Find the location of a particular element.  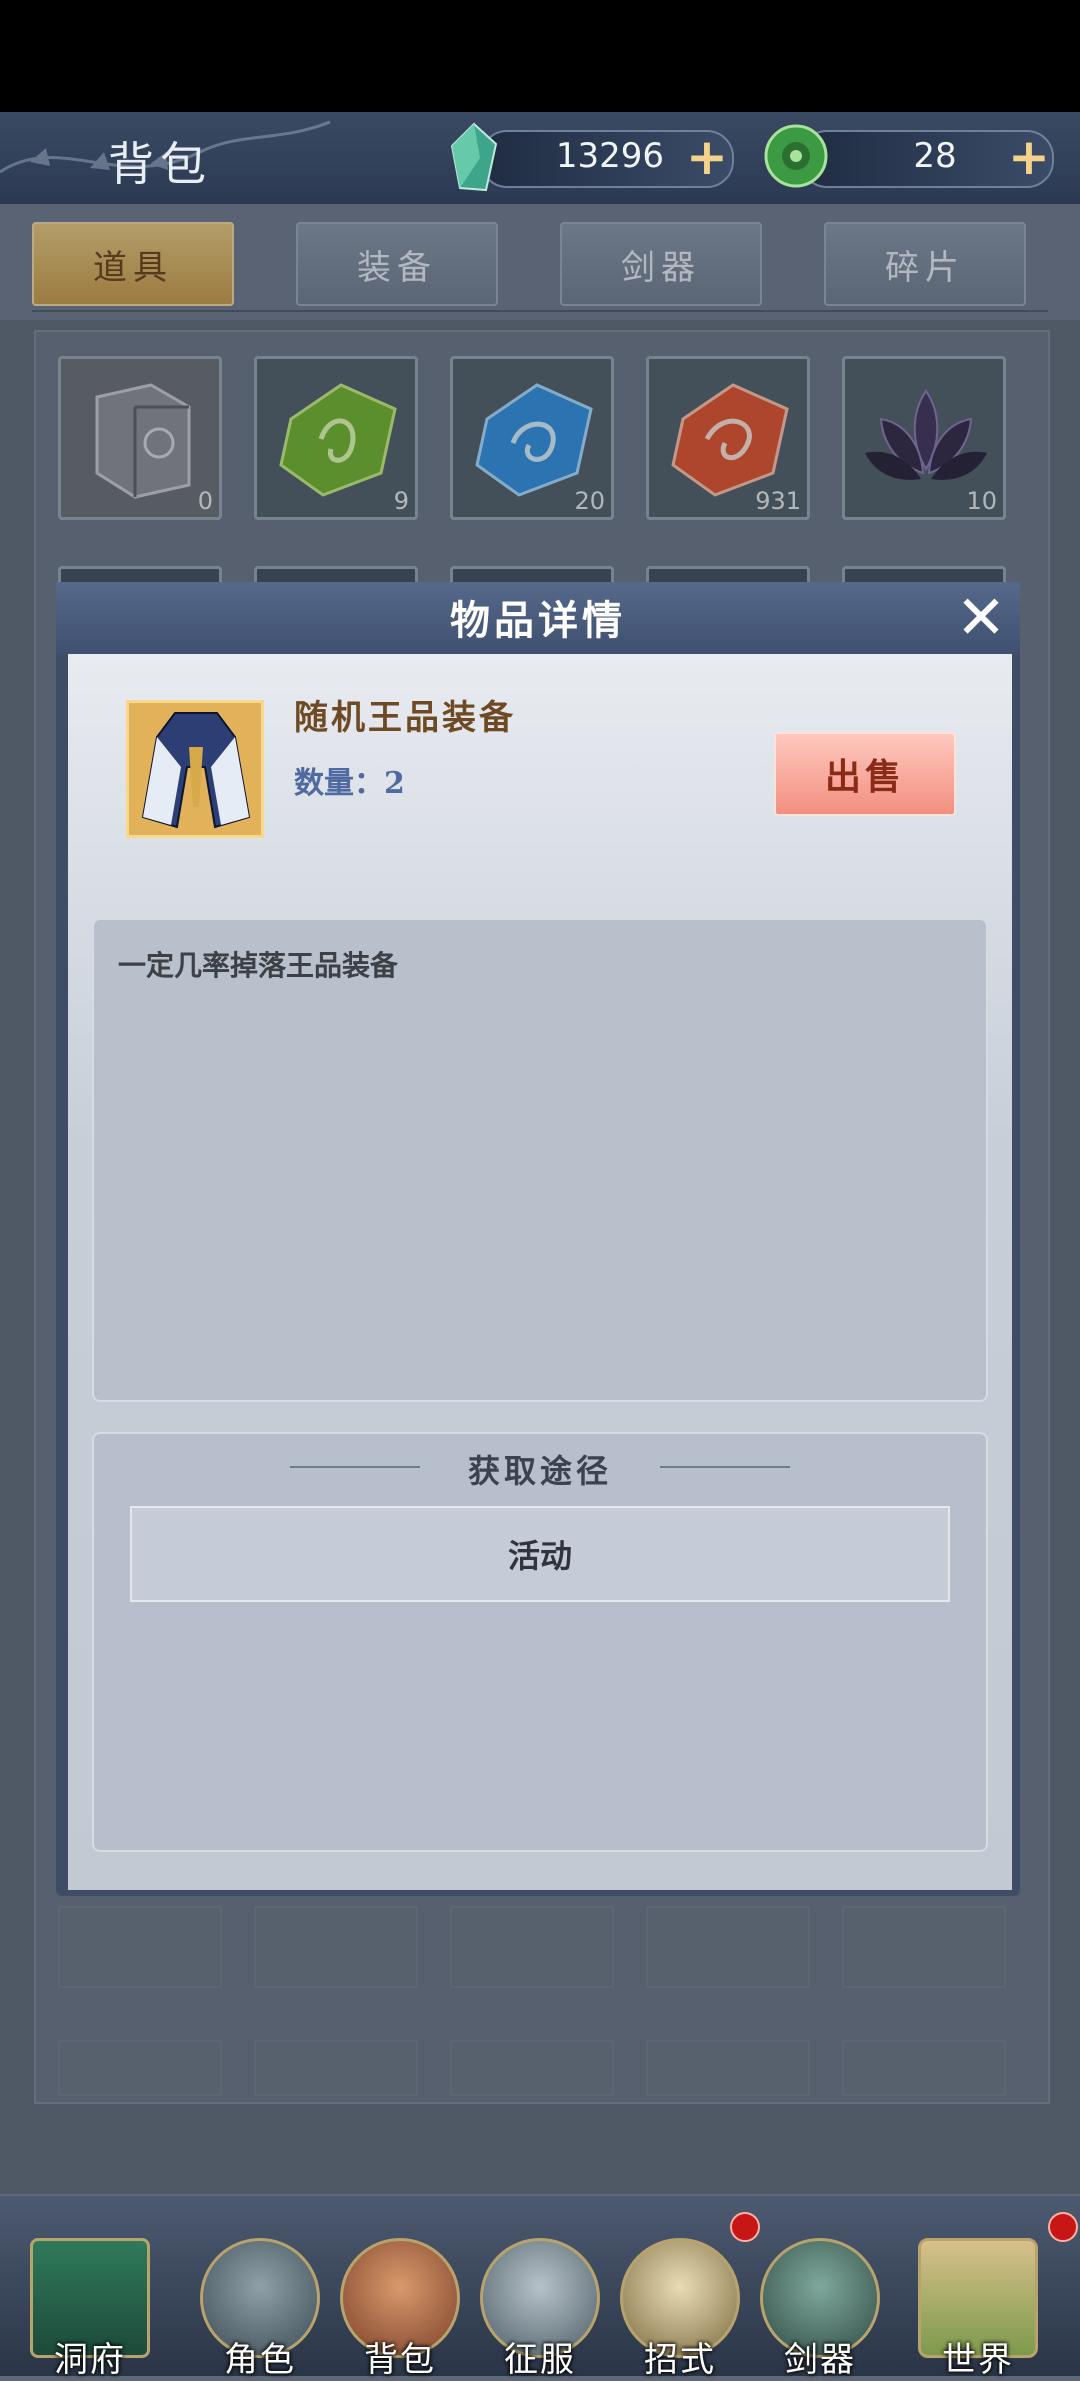

nav-label: 背包 is located at coordinates (400, 2360).